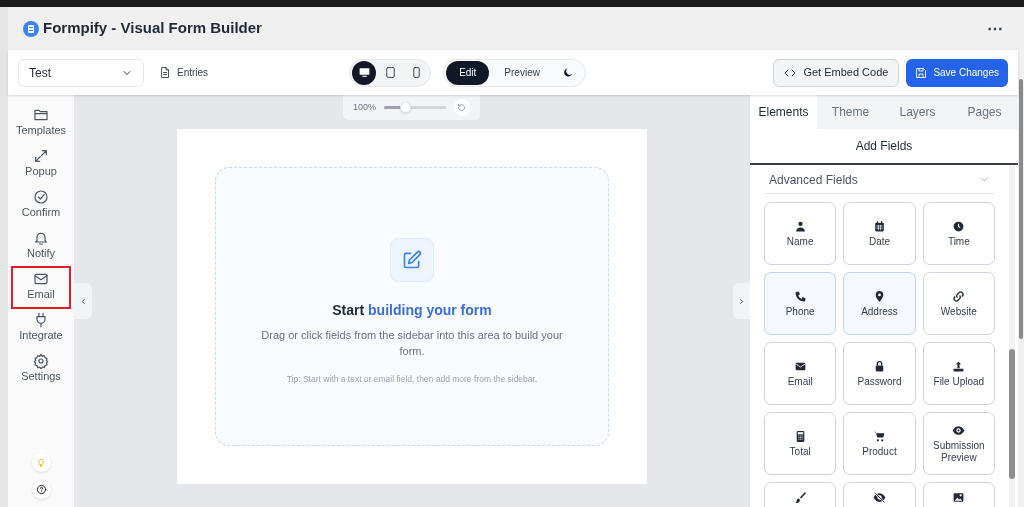 Image resolution: width=1024 pixels, height=507 pixels. Describe the element at coordinates (995, 28) in the screenshot. I see `more-menu-button: ⋯` at that location.